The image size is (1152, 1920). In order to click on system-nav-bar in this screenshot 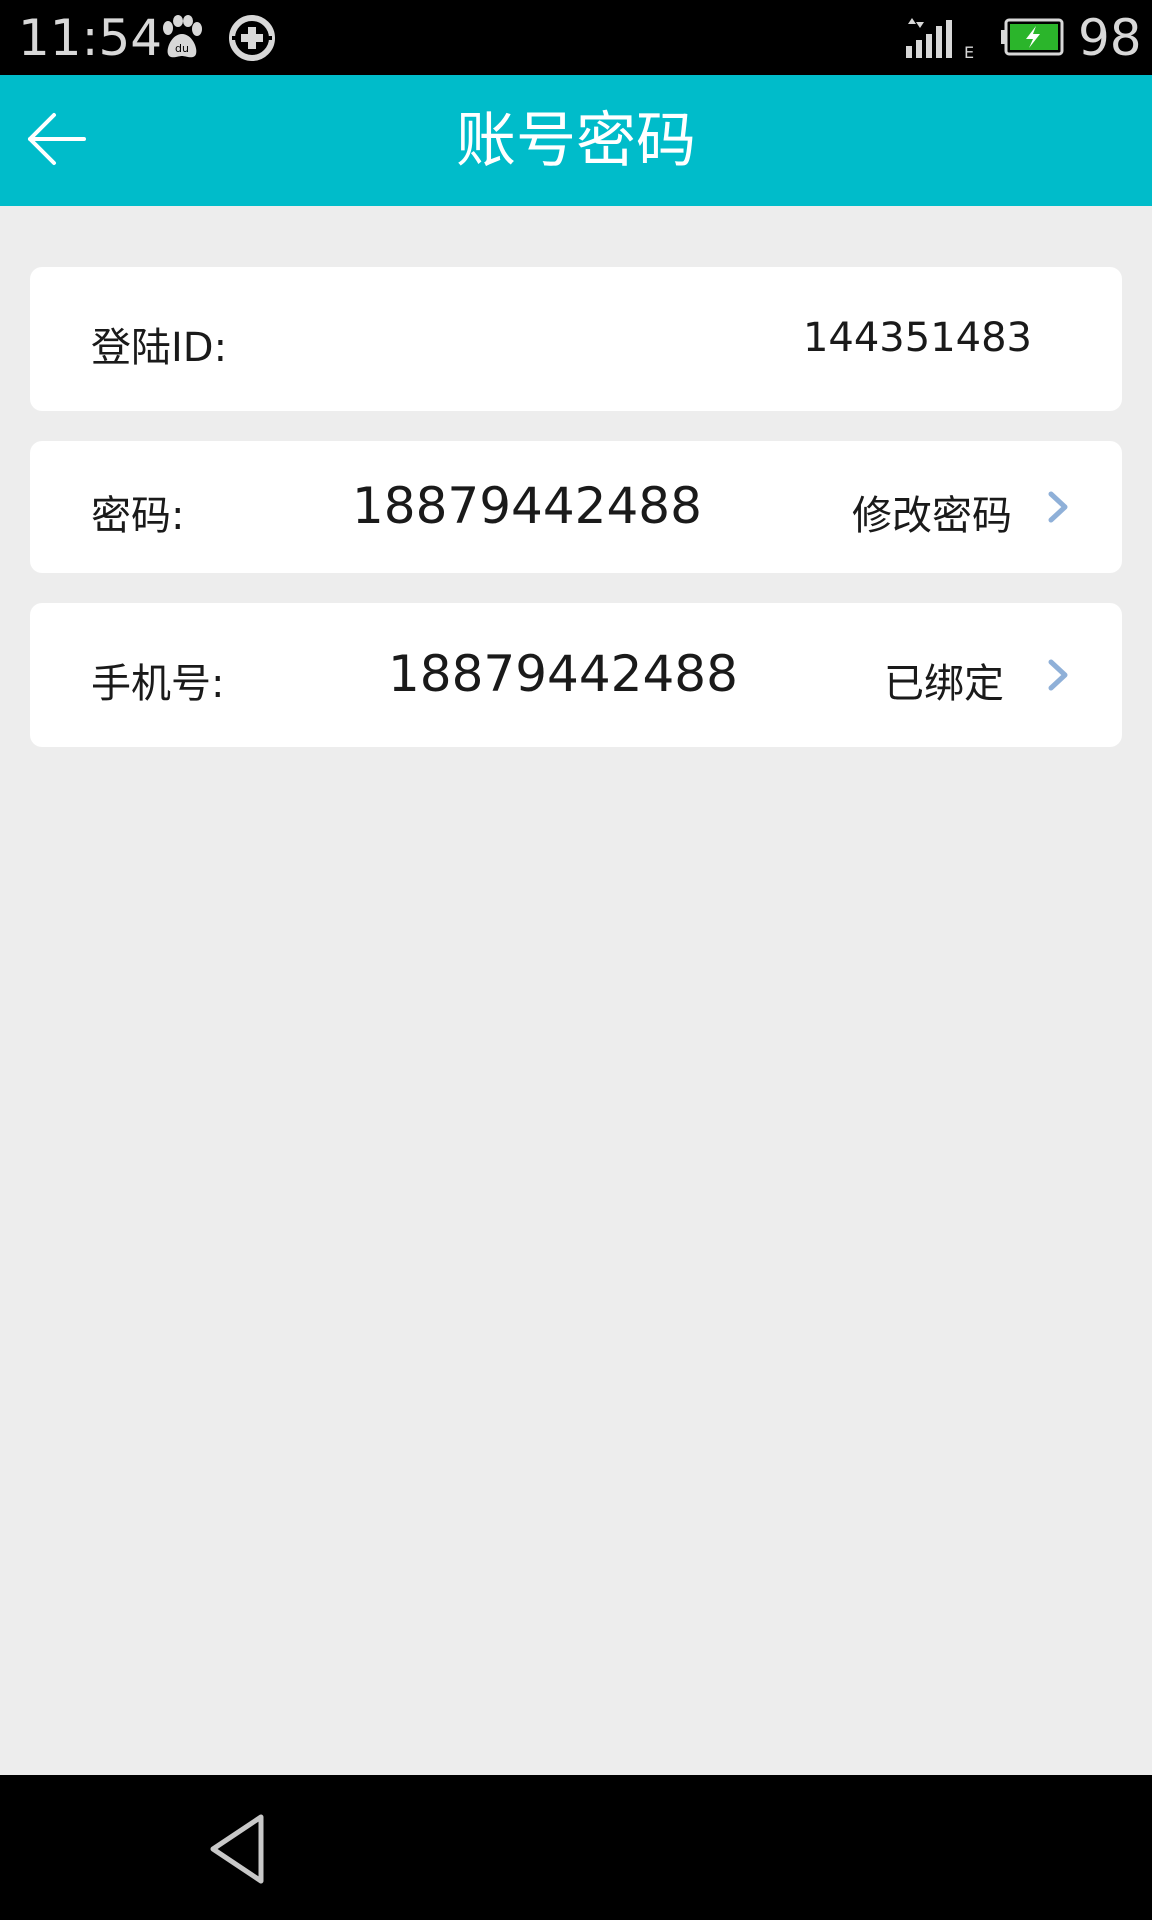, I will do `click(576, 1847)`.